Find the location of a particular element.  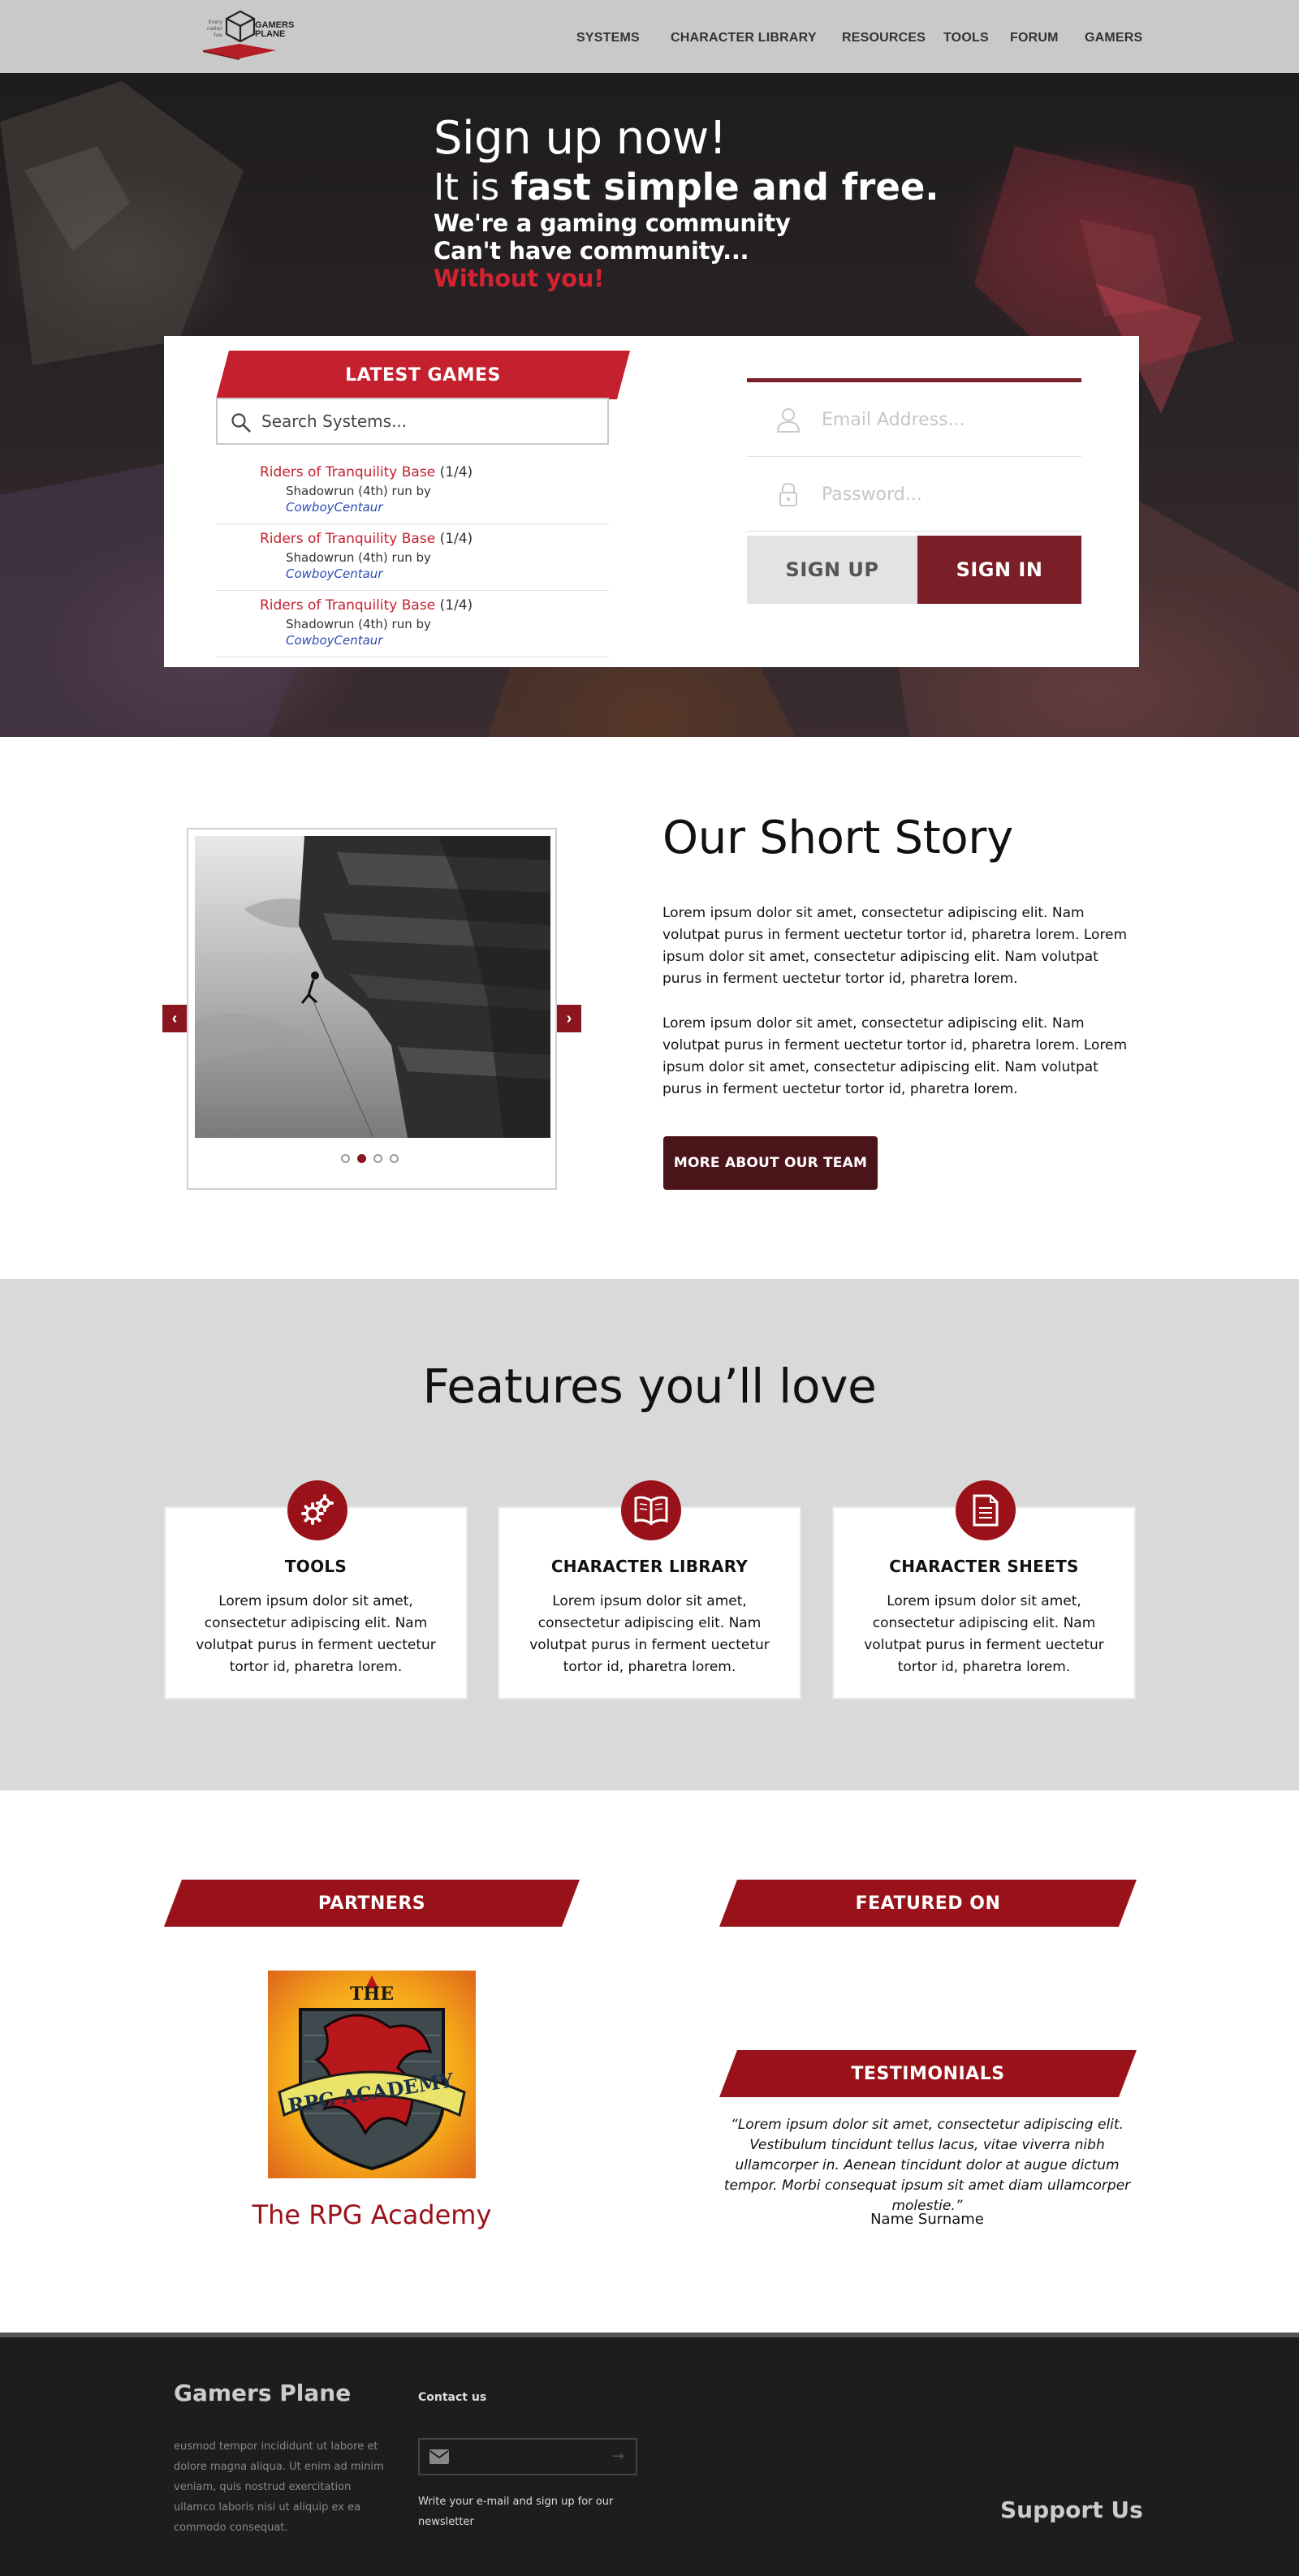

gears-icon is located at coordinates (317, 1510).